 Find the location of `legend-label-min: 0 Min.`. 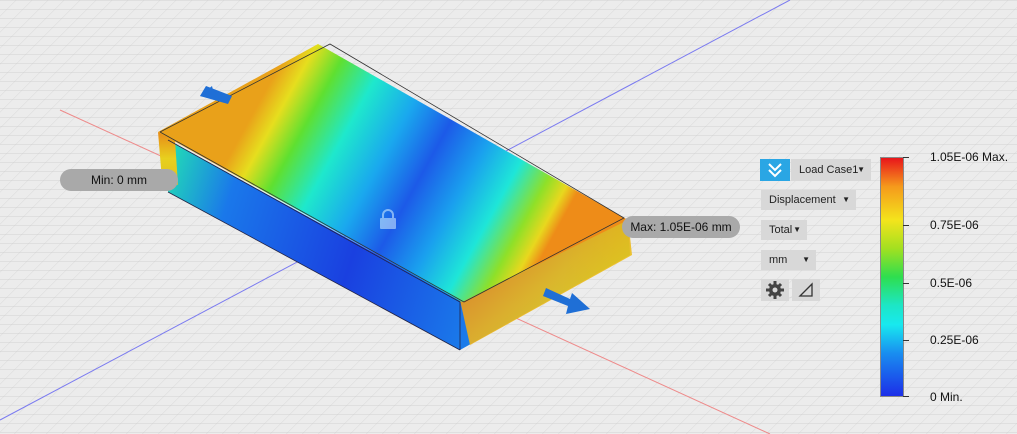

legend-label-min: 0 Min. is located at coordinates (946, 397).